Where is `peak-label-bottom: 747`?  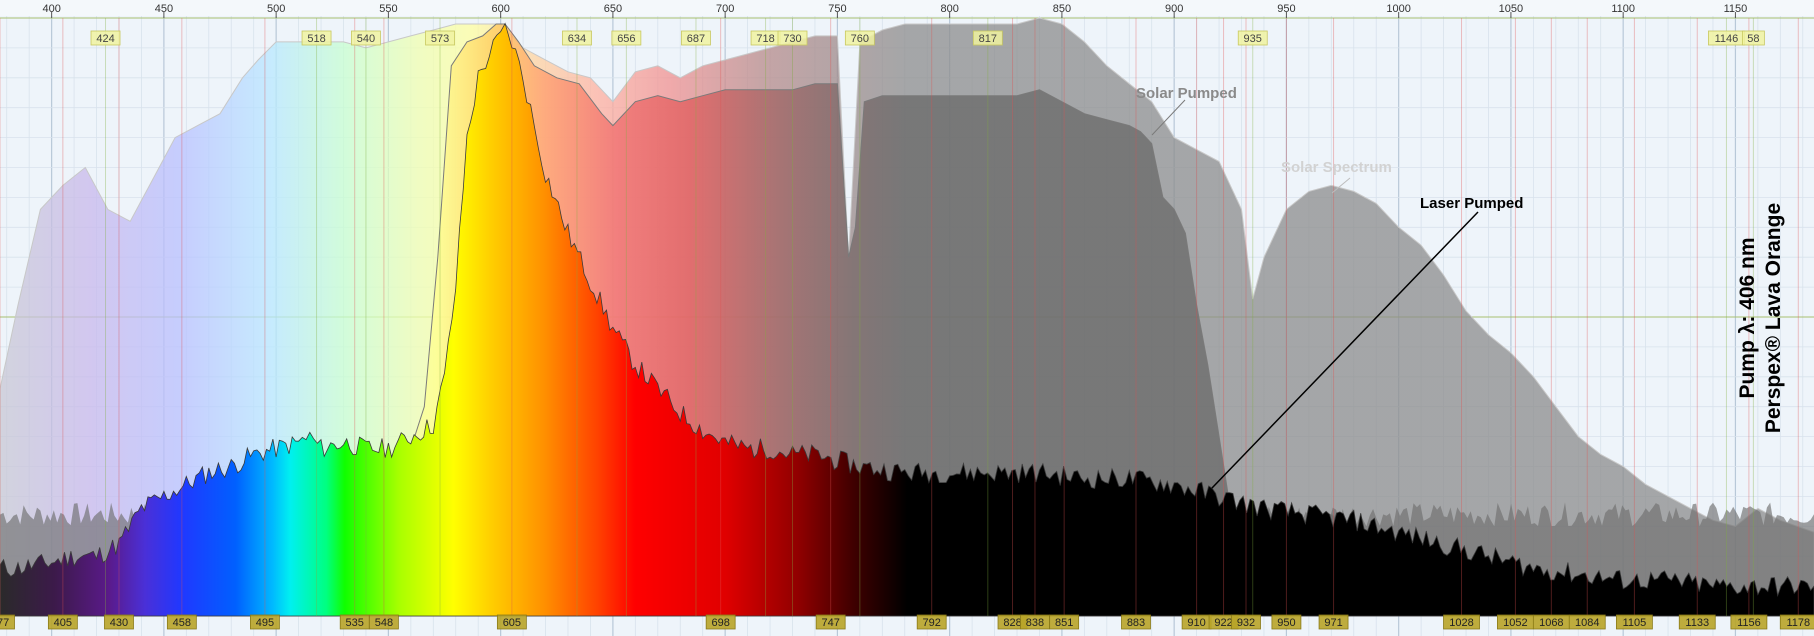 peak-label-bottom: 747 is located at coordinates (830, 623).